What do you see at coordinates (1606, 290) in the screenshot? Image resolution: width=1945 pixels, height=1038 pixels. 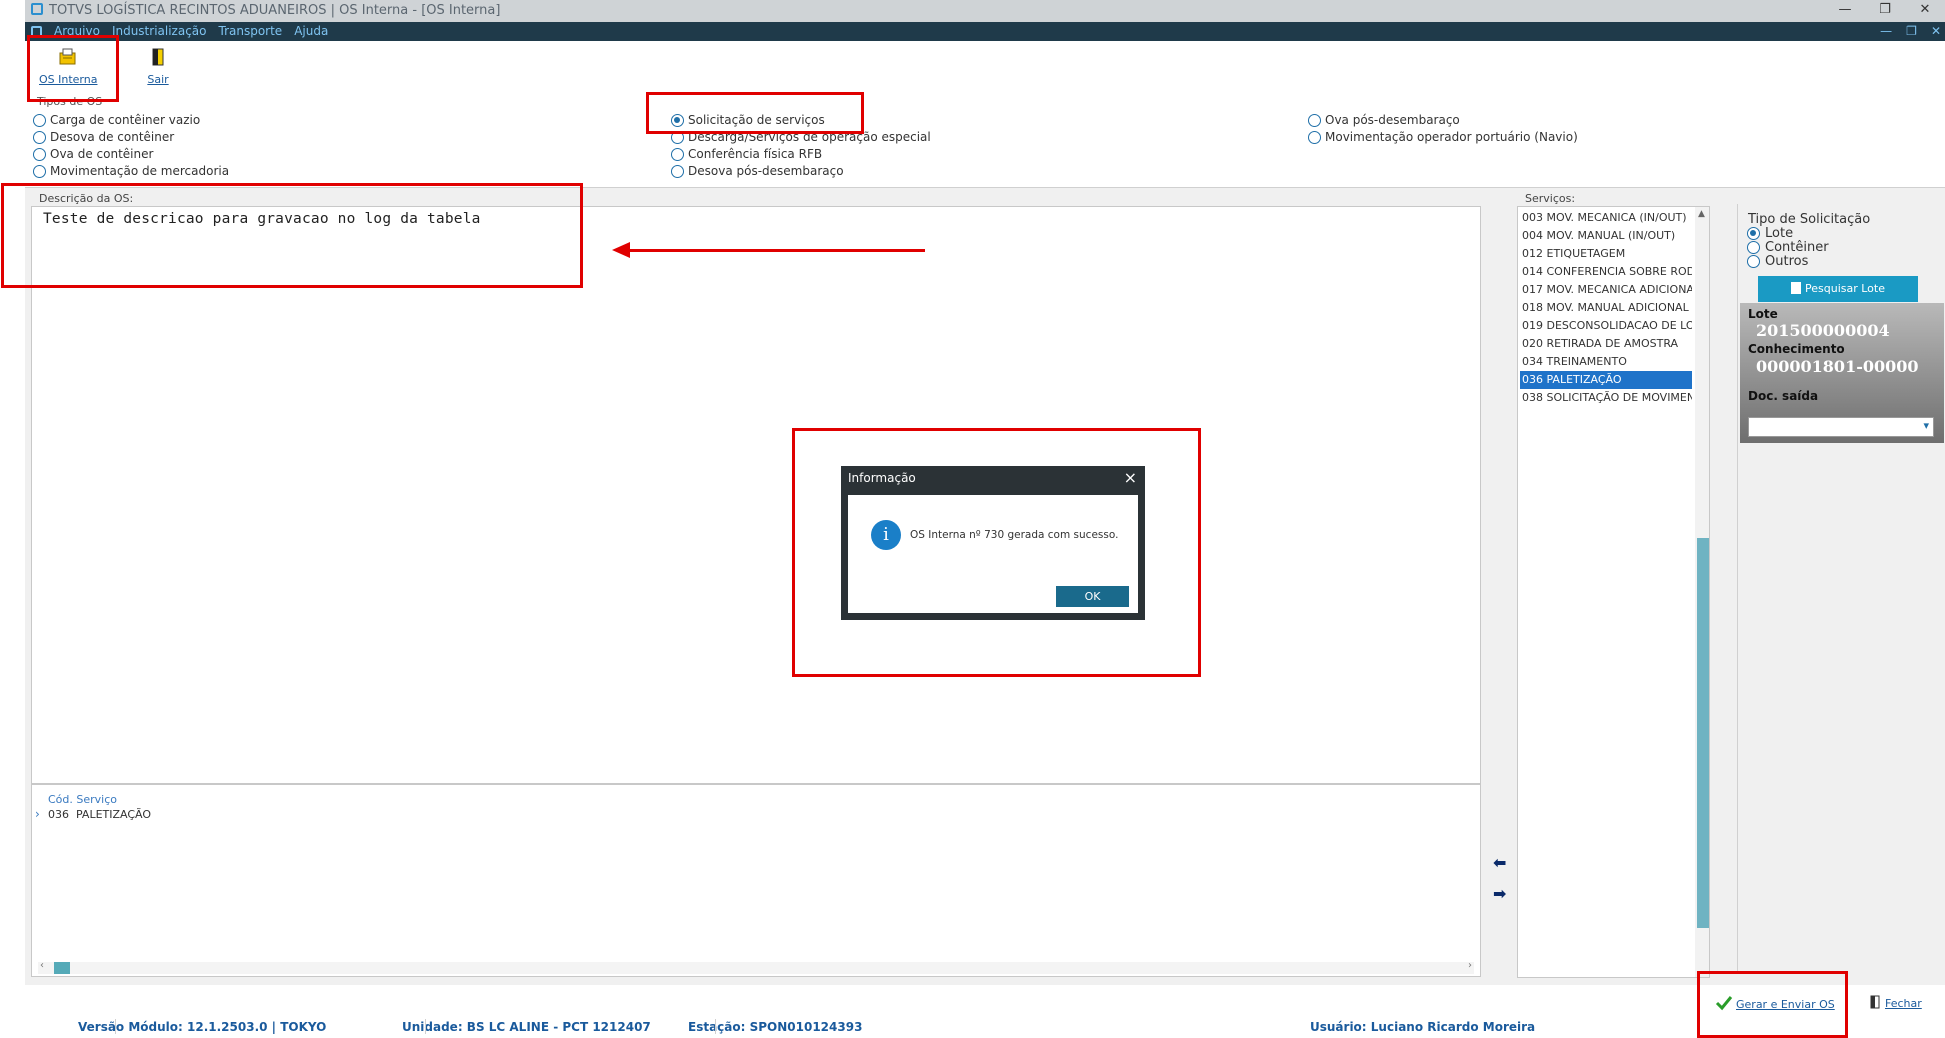 I see `list-item: 017 MOV. MECANICA ADICIONAL` at bounding box center [1606, 290].